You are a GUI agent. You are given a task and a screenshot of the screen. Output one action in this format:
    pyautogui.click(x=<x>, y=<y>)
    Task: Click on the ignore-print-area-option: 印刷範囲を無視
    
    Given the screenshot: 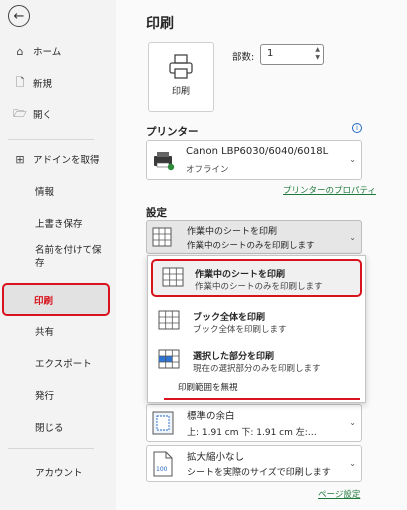 What is the action you would take?
    pyautogui.click(x=257, y=388)
    